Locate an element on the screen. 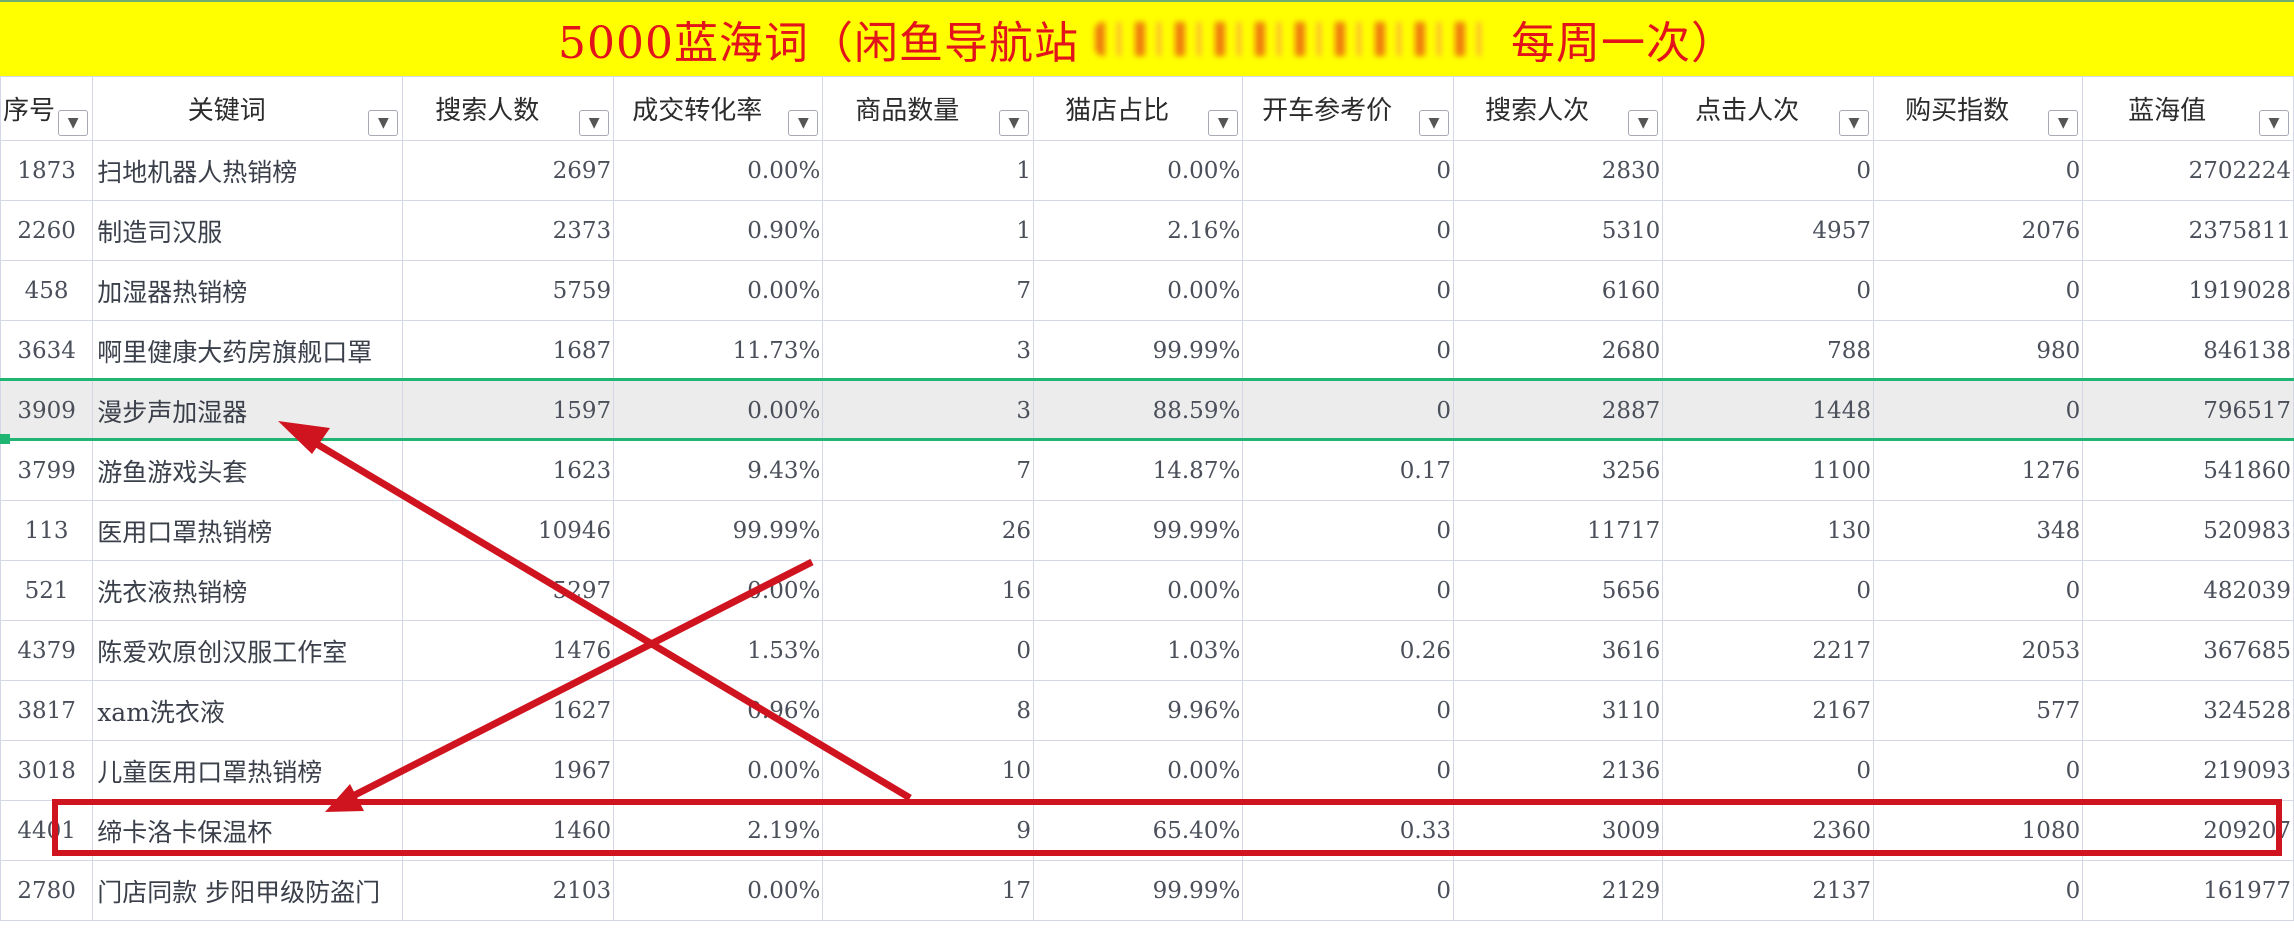 Image resolution: width=2294 pixels, height=938 pixels. value-cell: 9 is located at coordinates (928, 830).